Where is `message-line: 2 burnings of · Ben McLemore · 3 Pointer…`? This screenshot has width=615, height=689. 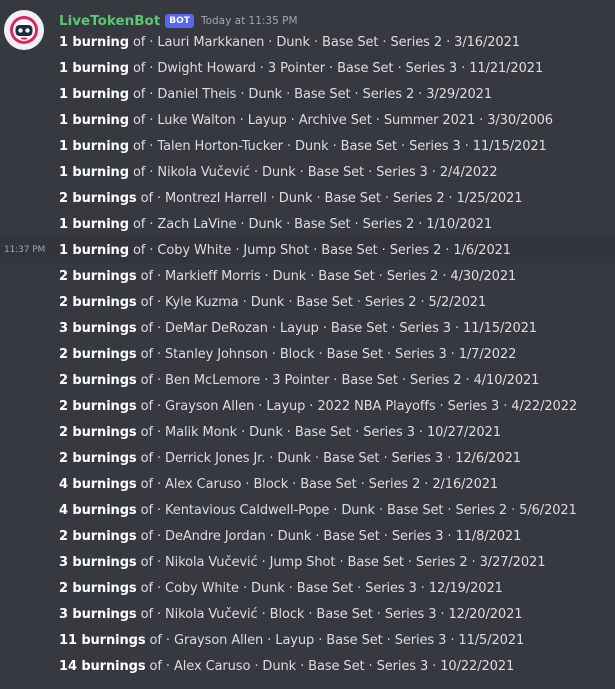
message-line: 2 burnings of · Ben McLemore · 3 Pointer… is located at coordinates (307, 380).